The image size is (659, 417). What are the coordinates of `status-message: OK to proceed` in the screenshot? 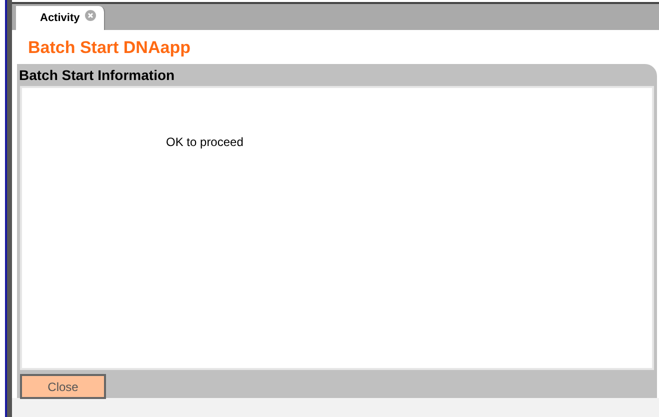 It's located at (205, 142).